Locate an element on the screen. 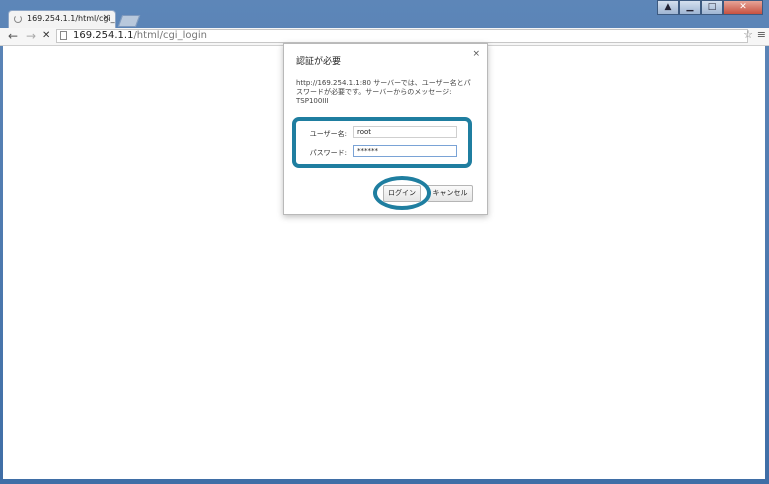 This screenshot has width=769, height=484. loading-spinner-icon is located at coordinates (18, 19).